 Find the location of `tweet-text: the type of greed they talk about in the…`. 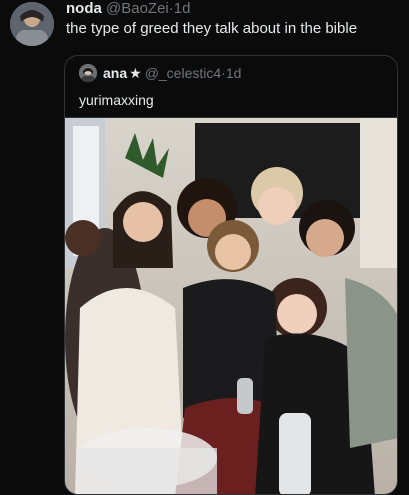

tweet-text: the type of greed they talk about in the… is located at coordinates (212, 28).